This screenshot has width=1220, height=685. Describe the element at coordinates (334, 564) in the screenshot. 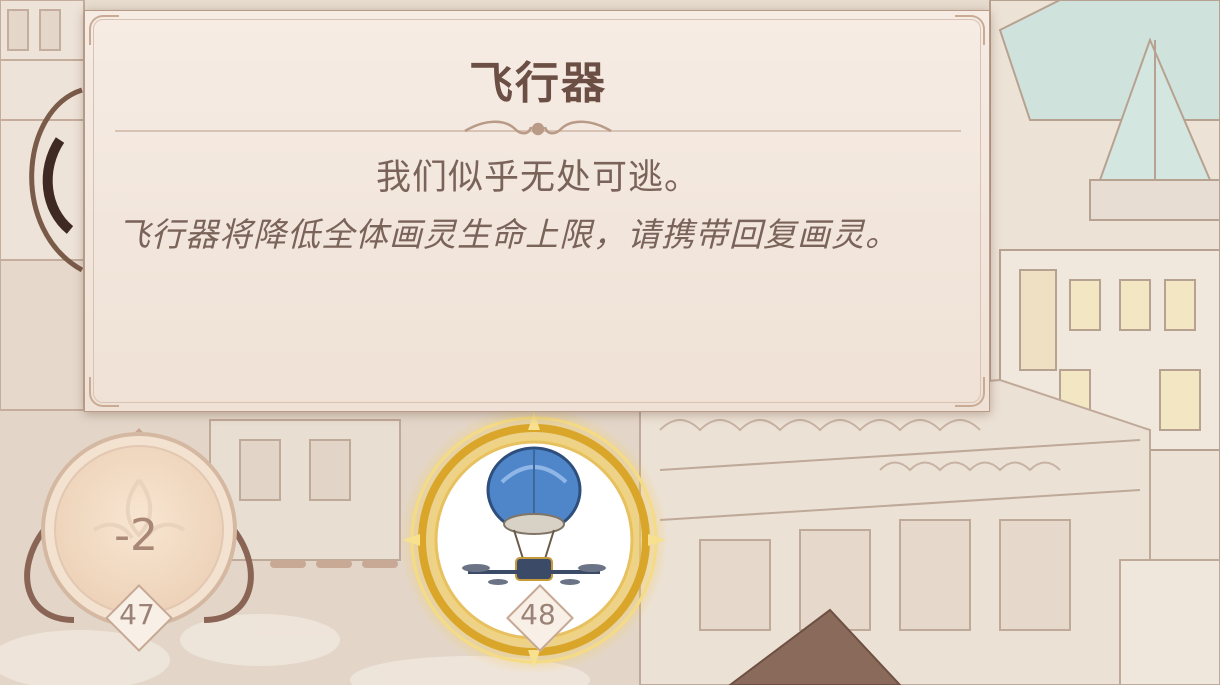

I see `path-connector` at that location.